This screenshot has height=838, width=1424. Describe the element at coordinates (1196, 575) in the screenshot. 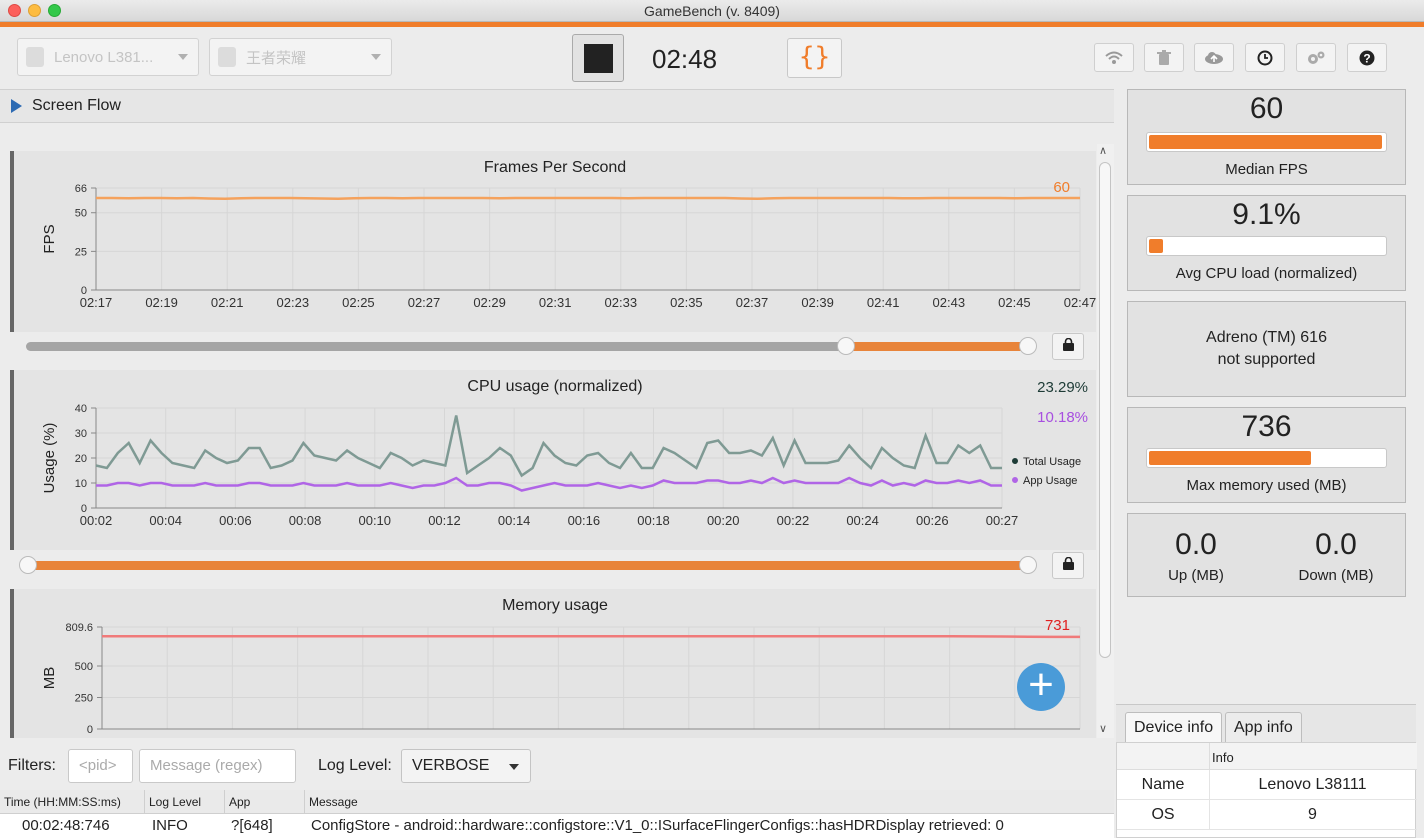

I see `network-up-label: Up (MB)` at that location.